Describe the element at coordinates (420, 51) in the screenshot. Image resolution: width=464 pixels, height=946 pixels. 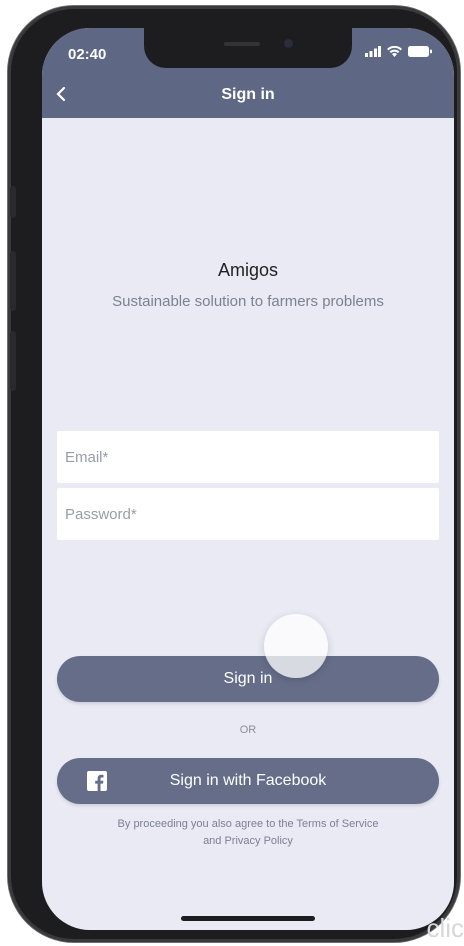
I see `battery-icon` at that location.